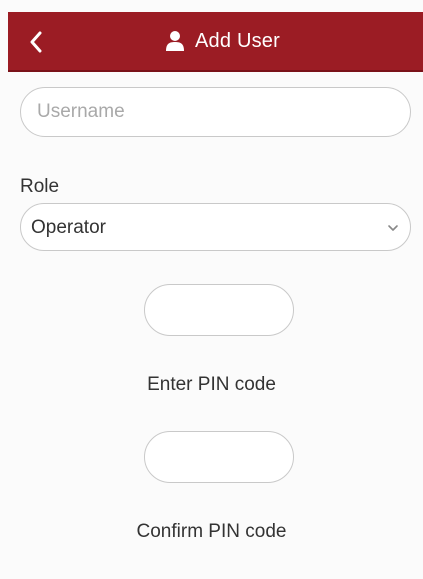 This screenshot has width=423, height=579. I want to click on confirm-pin-label: Confirm PIN code, so click(211, 531).